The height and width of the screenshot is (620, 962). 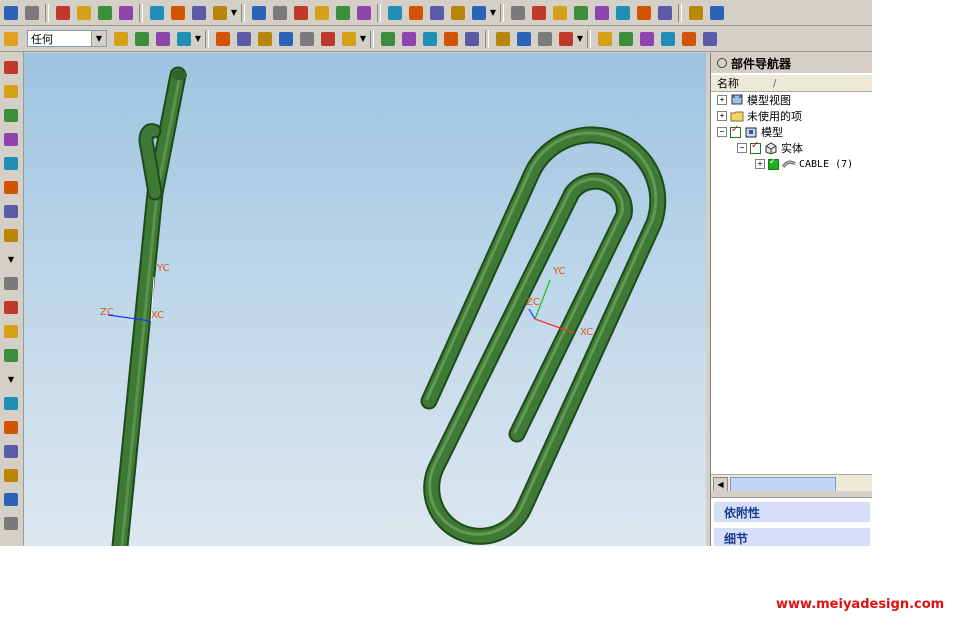 What do you see at coordinates (177, 12) in the screenshot?
I see `edit-icon` at bounding box center [177, 12].